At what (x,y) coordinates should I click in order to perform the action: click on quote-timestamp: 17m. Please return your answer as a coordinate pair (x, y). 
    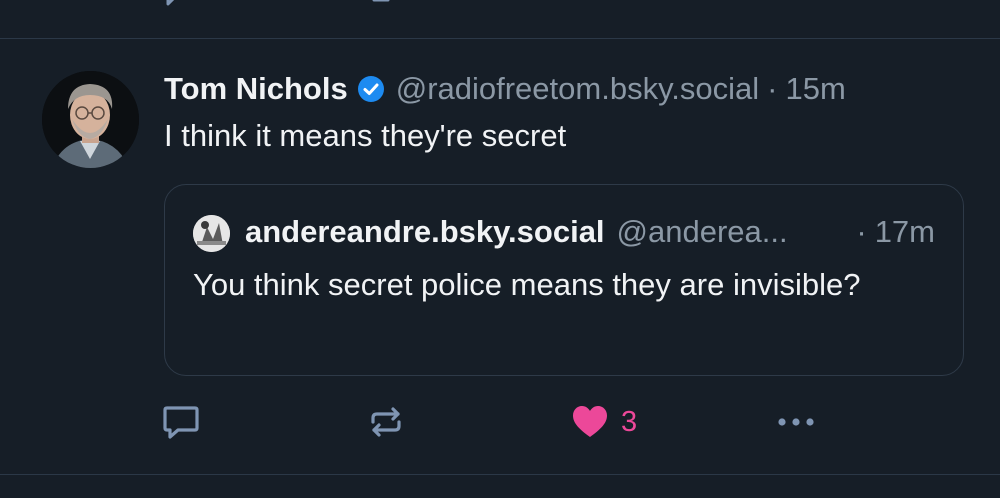
    Looking at the image, I should click on (905, 232).